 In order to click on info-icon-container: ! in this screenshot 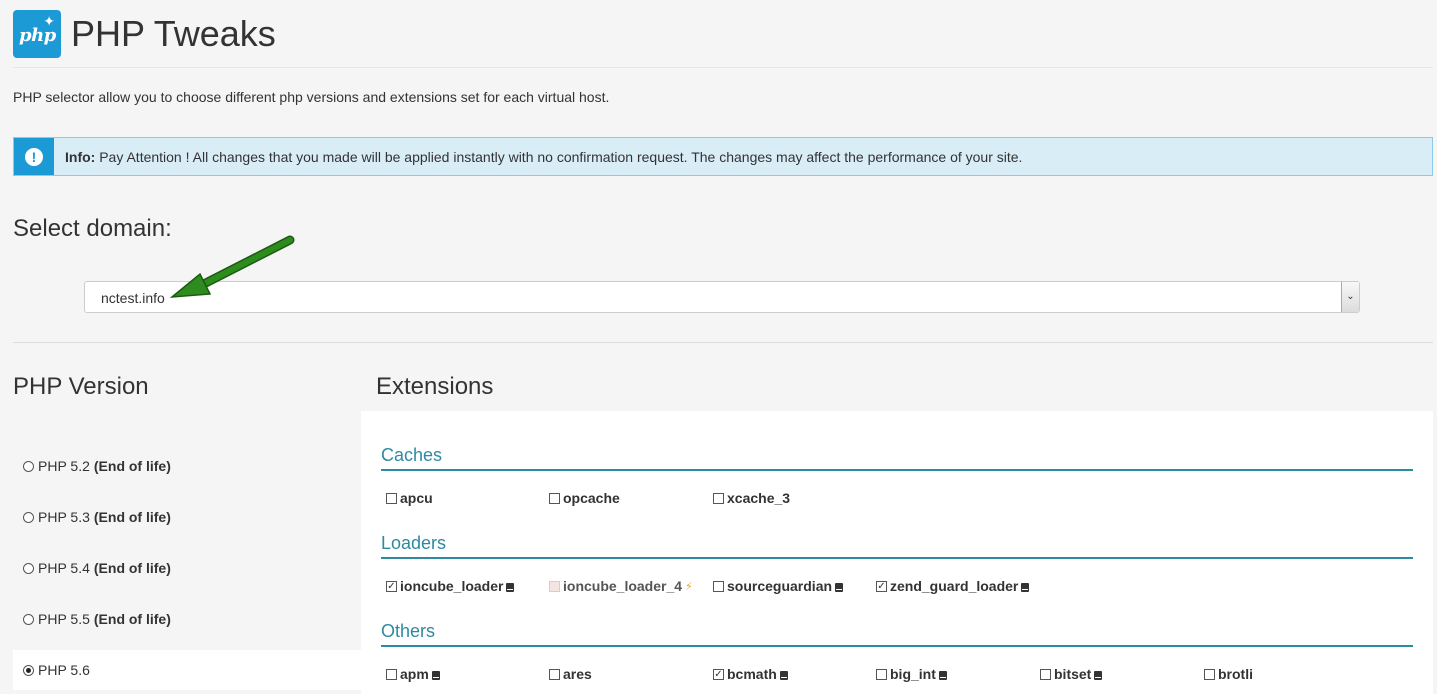, I will do `click(34, 156)`.